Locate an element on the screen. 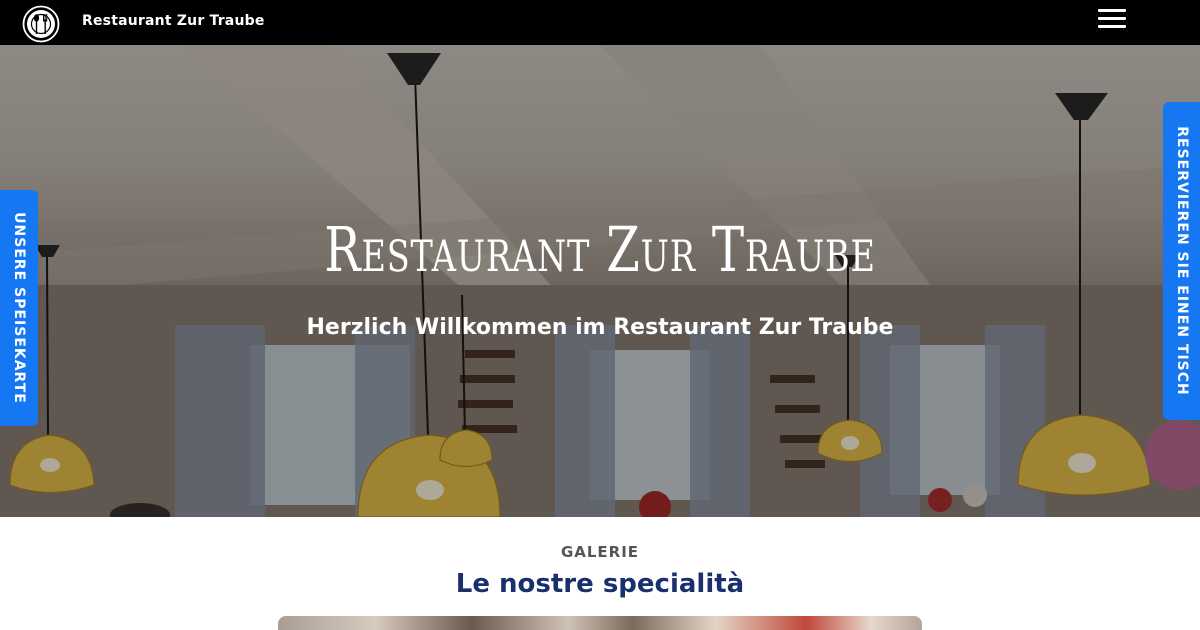 Image resolution: width=1200 pixels, height=630 pixels. brand-name: Restaurant Zur Traube is located at coordinates (173, 21).